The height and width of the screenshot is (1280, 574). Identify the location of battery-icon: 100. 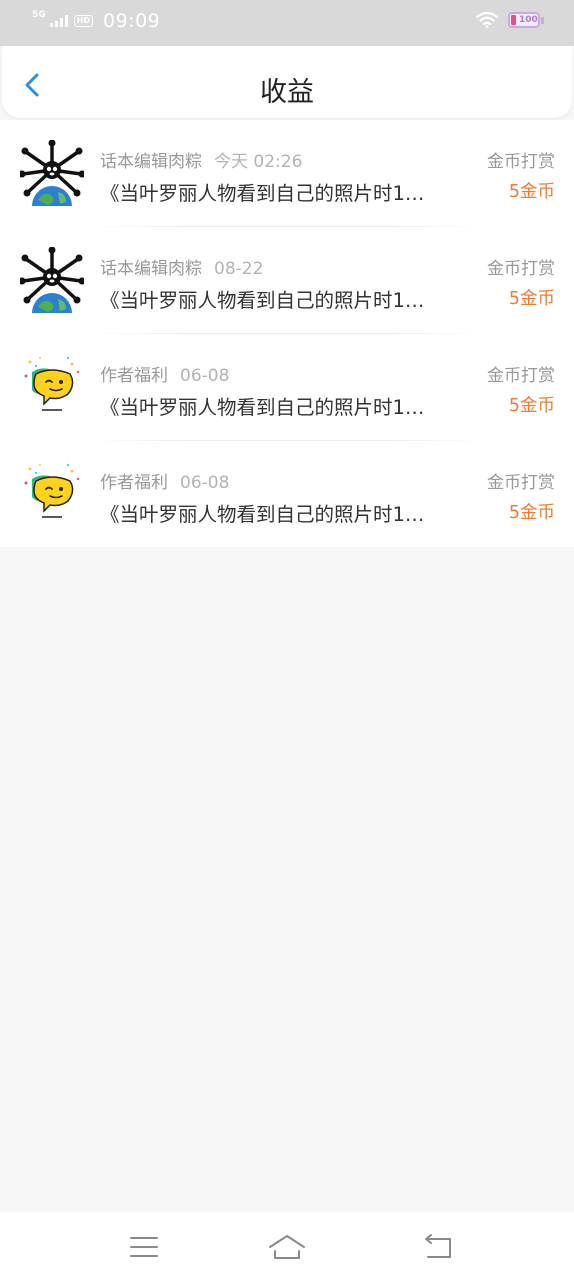
(524, 20).